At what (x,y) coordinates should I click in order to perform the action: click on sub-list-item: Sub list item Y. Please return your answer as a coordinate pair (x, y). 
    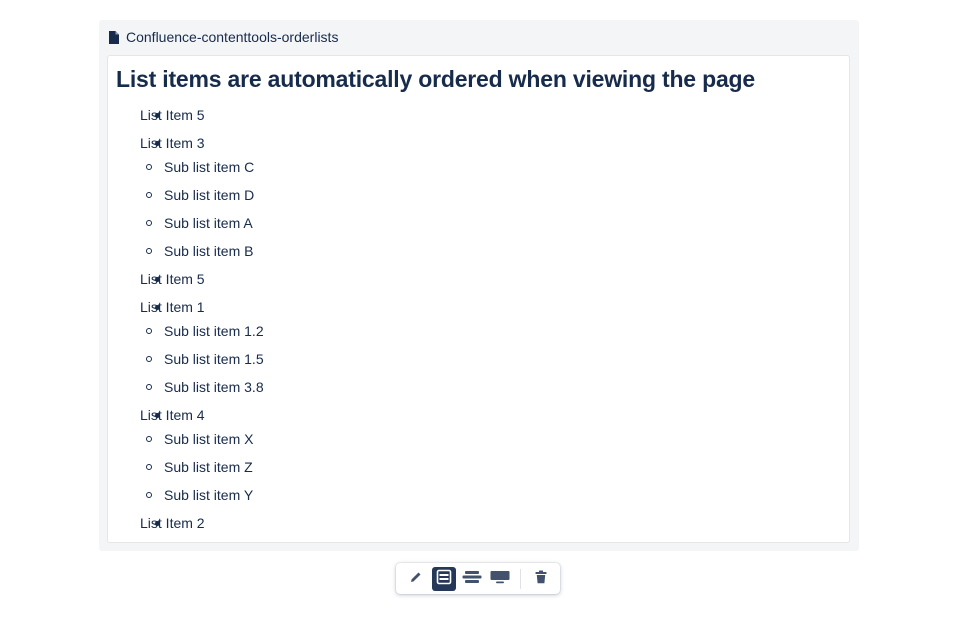
    Looking at the image, I should click on (202, 499).